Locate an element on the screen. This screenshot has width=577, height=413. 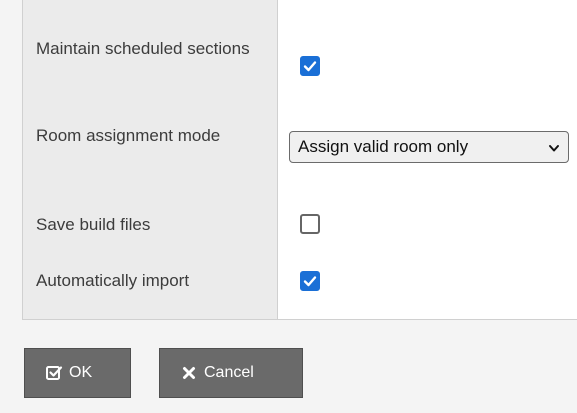
ok-button: OK is located at coordinates (77, 373).